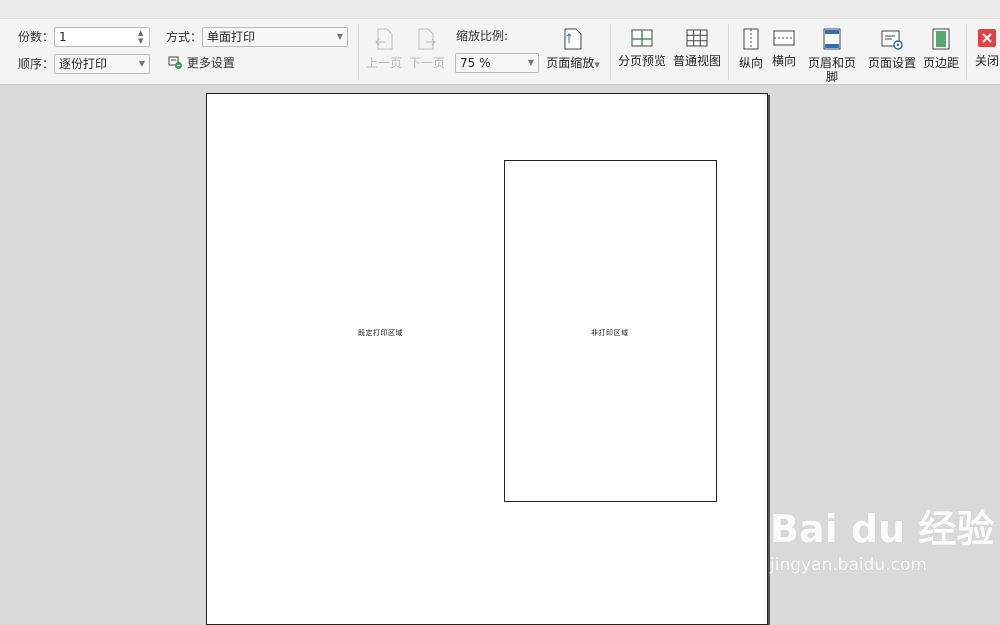 Image resolution: width=1000 pixels, height=625 pixels. Describe the element at coordinates (475, 63) in the screenshot. I see `zoom-value: 75 %` at that location.